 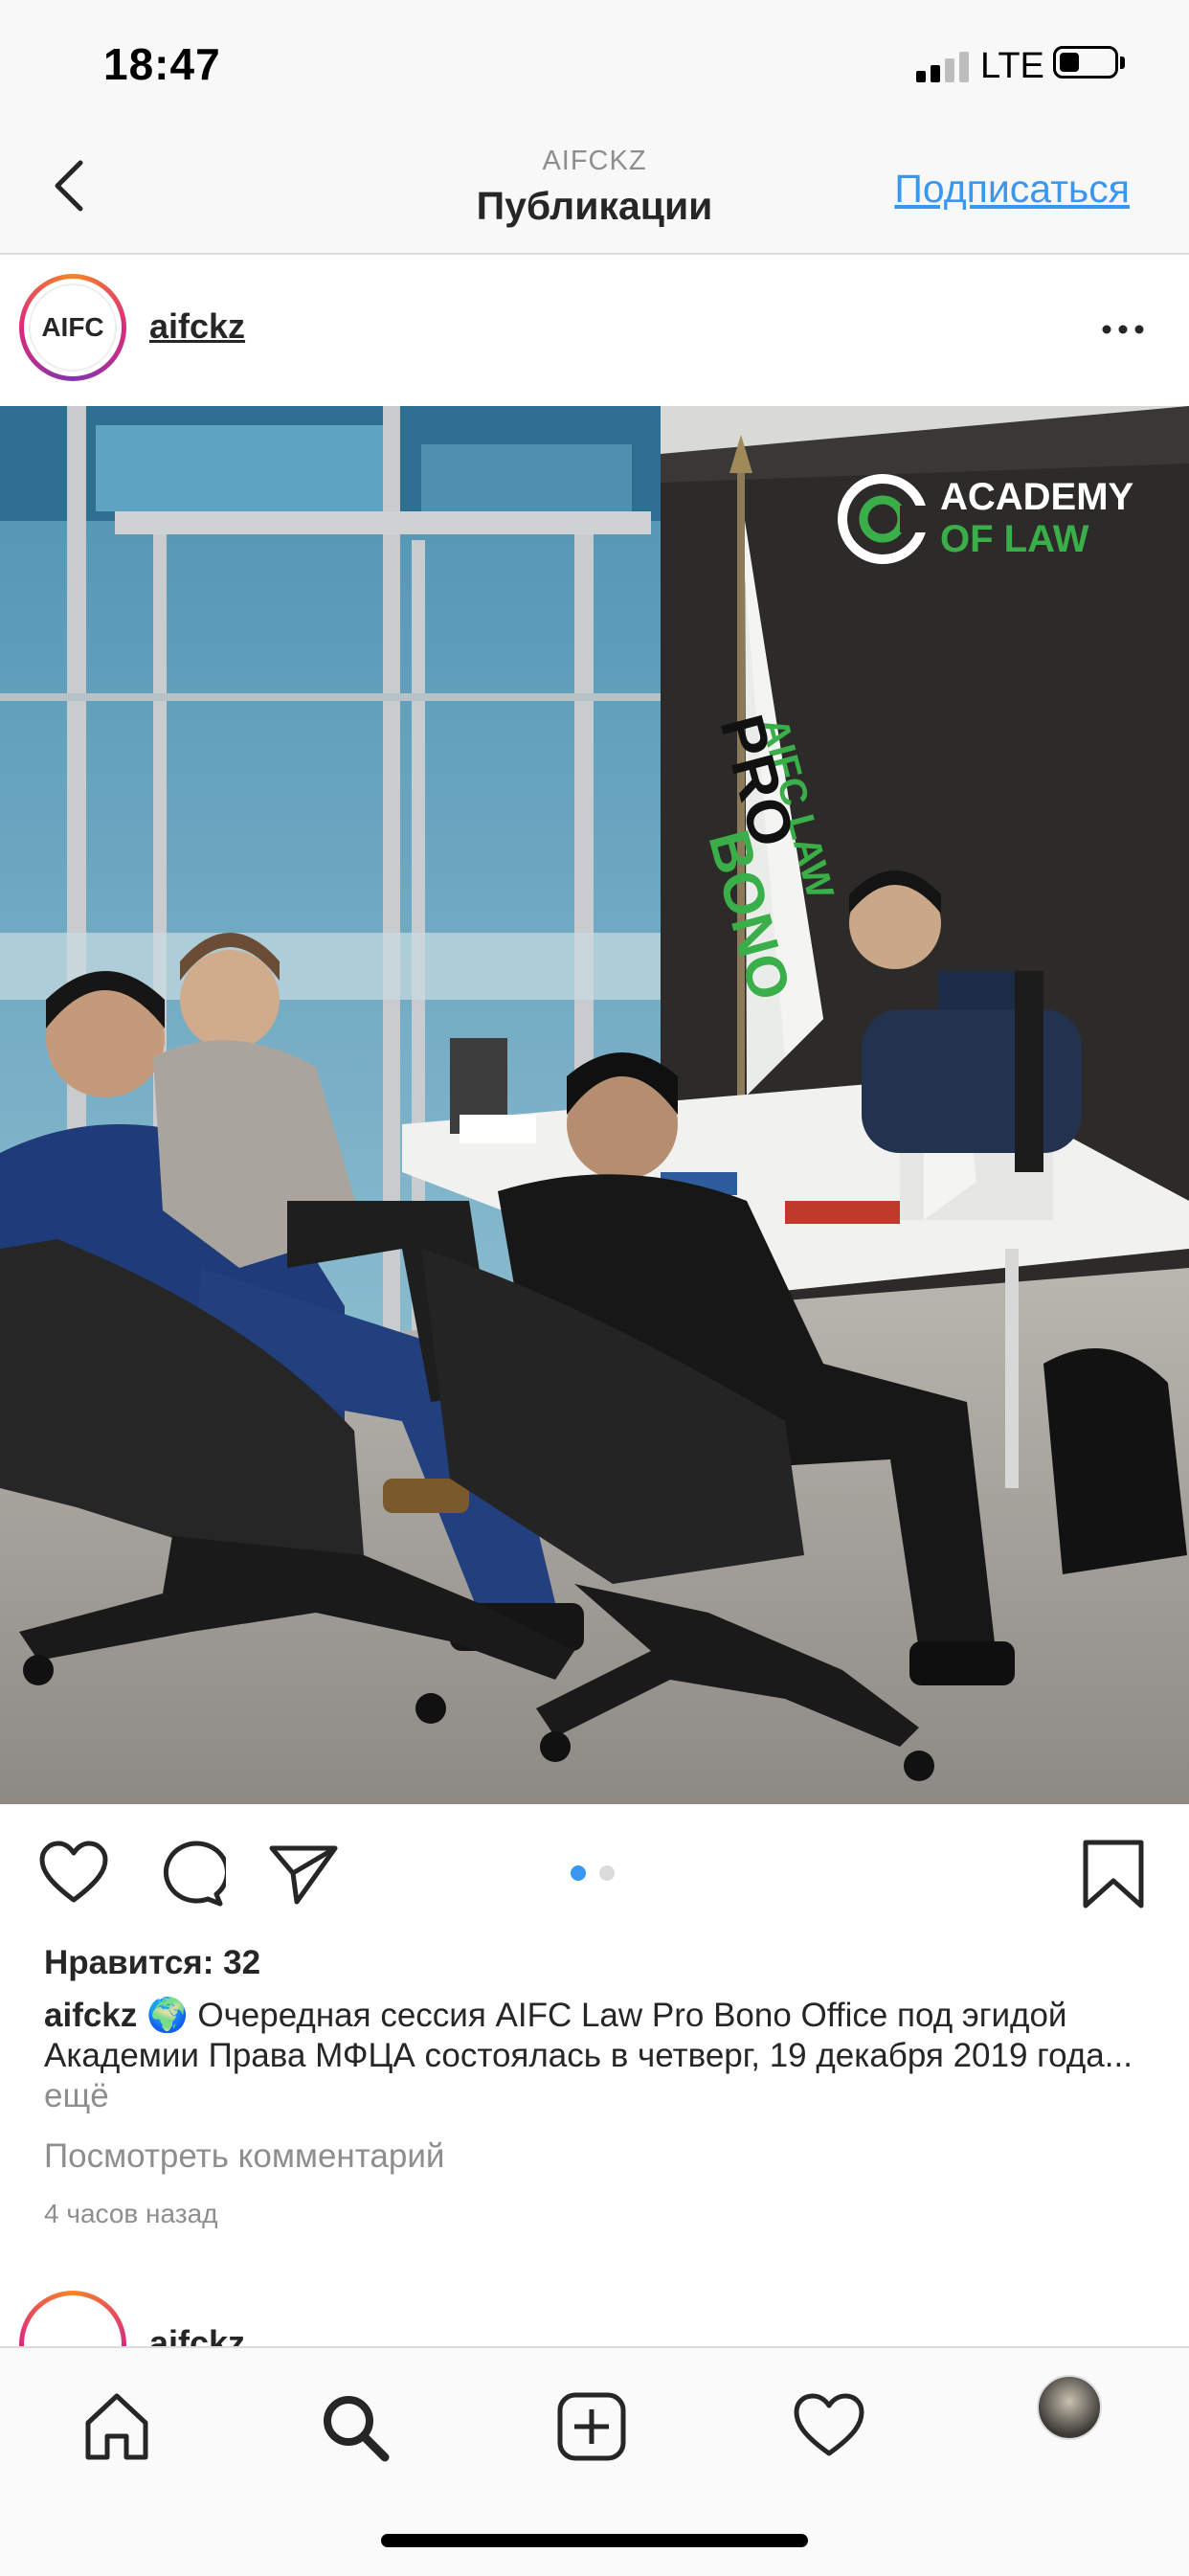 I want to click on carousel-dot, so click(x=607, y=1873).